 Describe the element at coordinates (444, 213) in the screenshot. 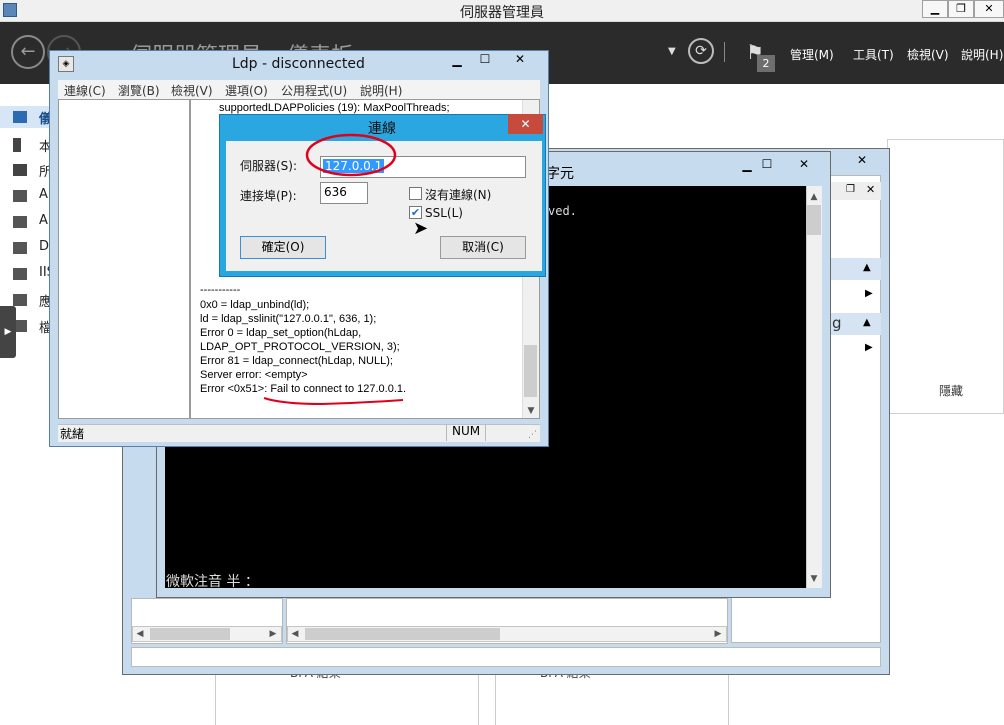

I see `ssl-label: SSL(L)` at that location.